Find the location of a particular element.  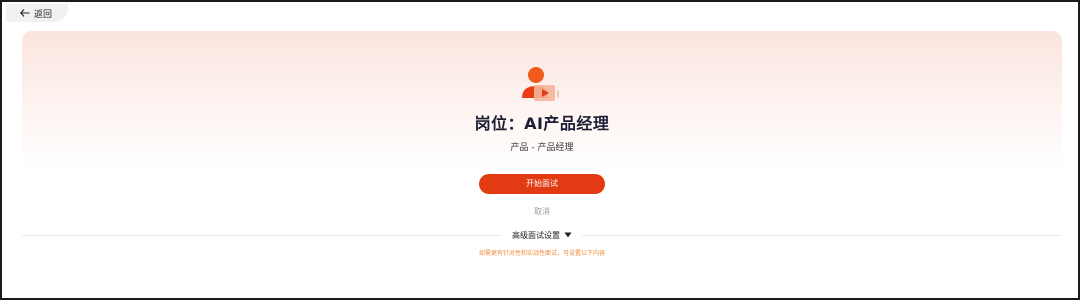

start-interview-button: 开始面试 is located at coordinates (542, 184).